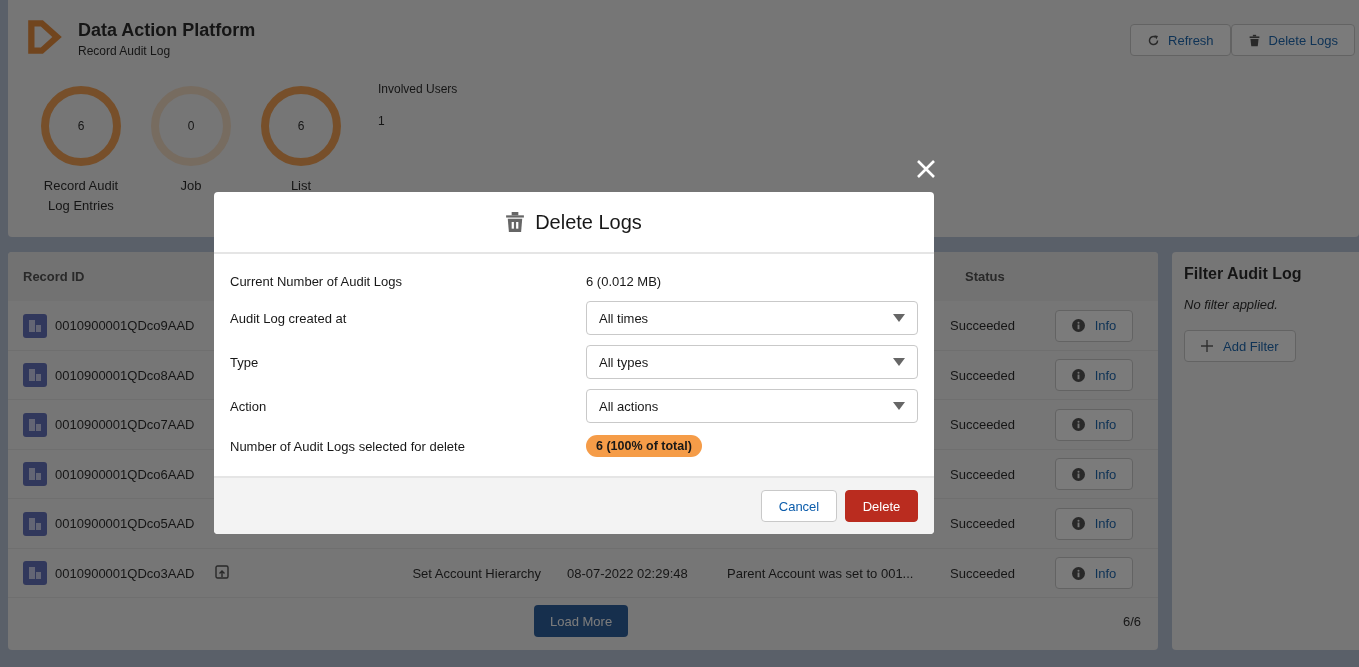  What do you see at coordinates (581, 621) in the screenshot?
I see `load-more-button: Load More` at bounding box center [581, 621].